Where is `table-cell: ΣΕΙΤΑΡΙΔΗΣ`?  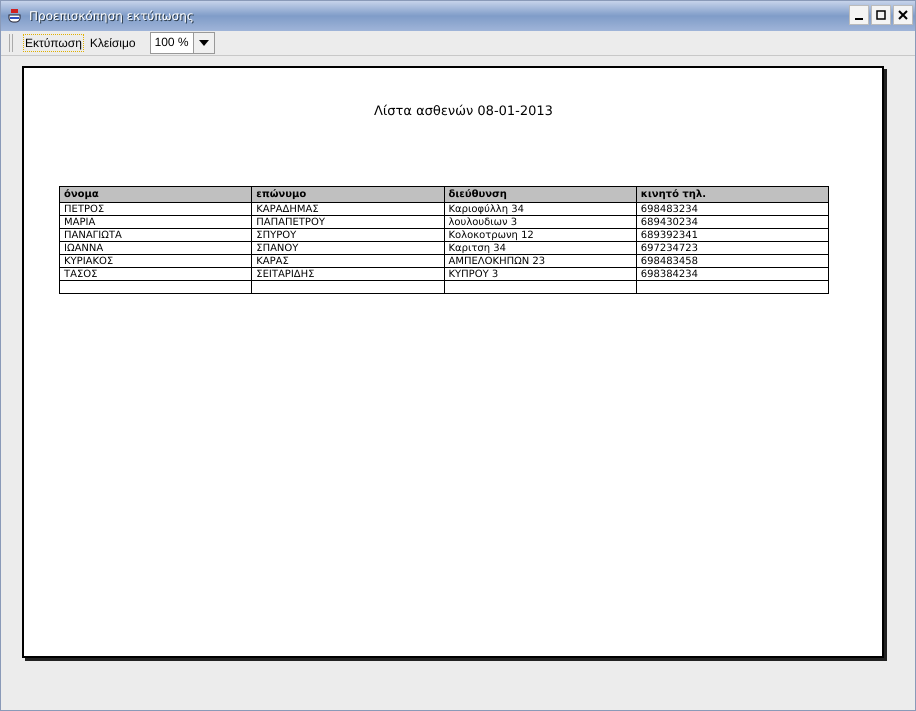 table-cell: ΣΕΙΤΑΡΙΔΗΣ is located at coordinates (348, 274).